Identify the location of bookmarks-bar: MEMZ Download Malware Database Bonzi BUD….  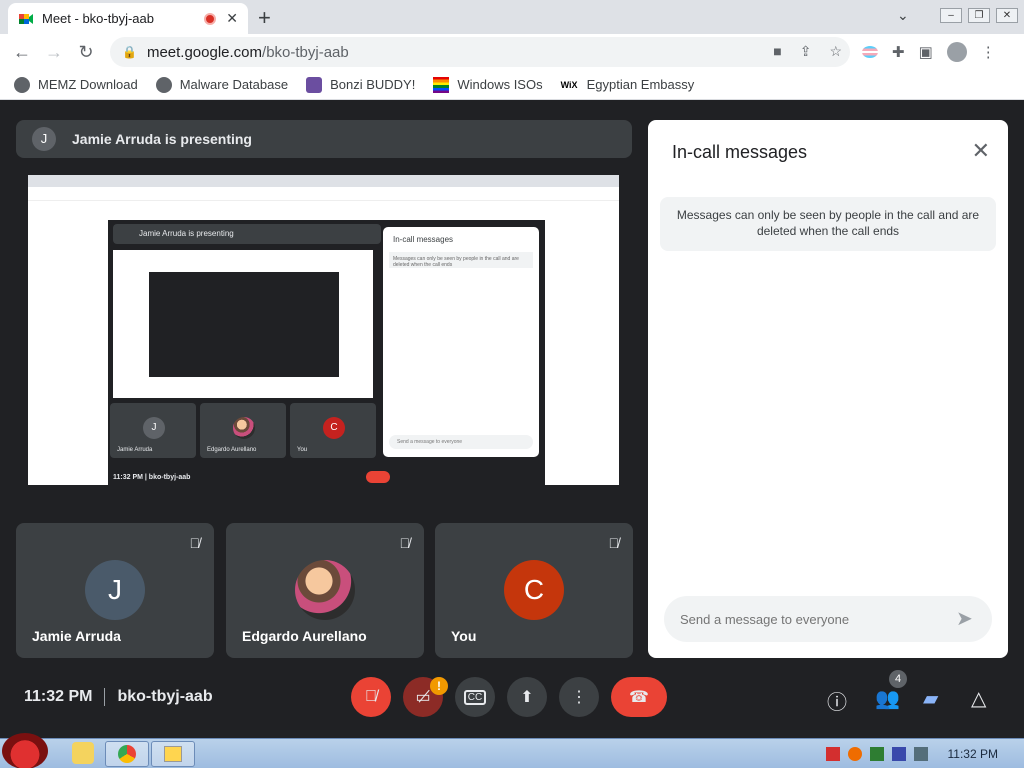
(512, 85).